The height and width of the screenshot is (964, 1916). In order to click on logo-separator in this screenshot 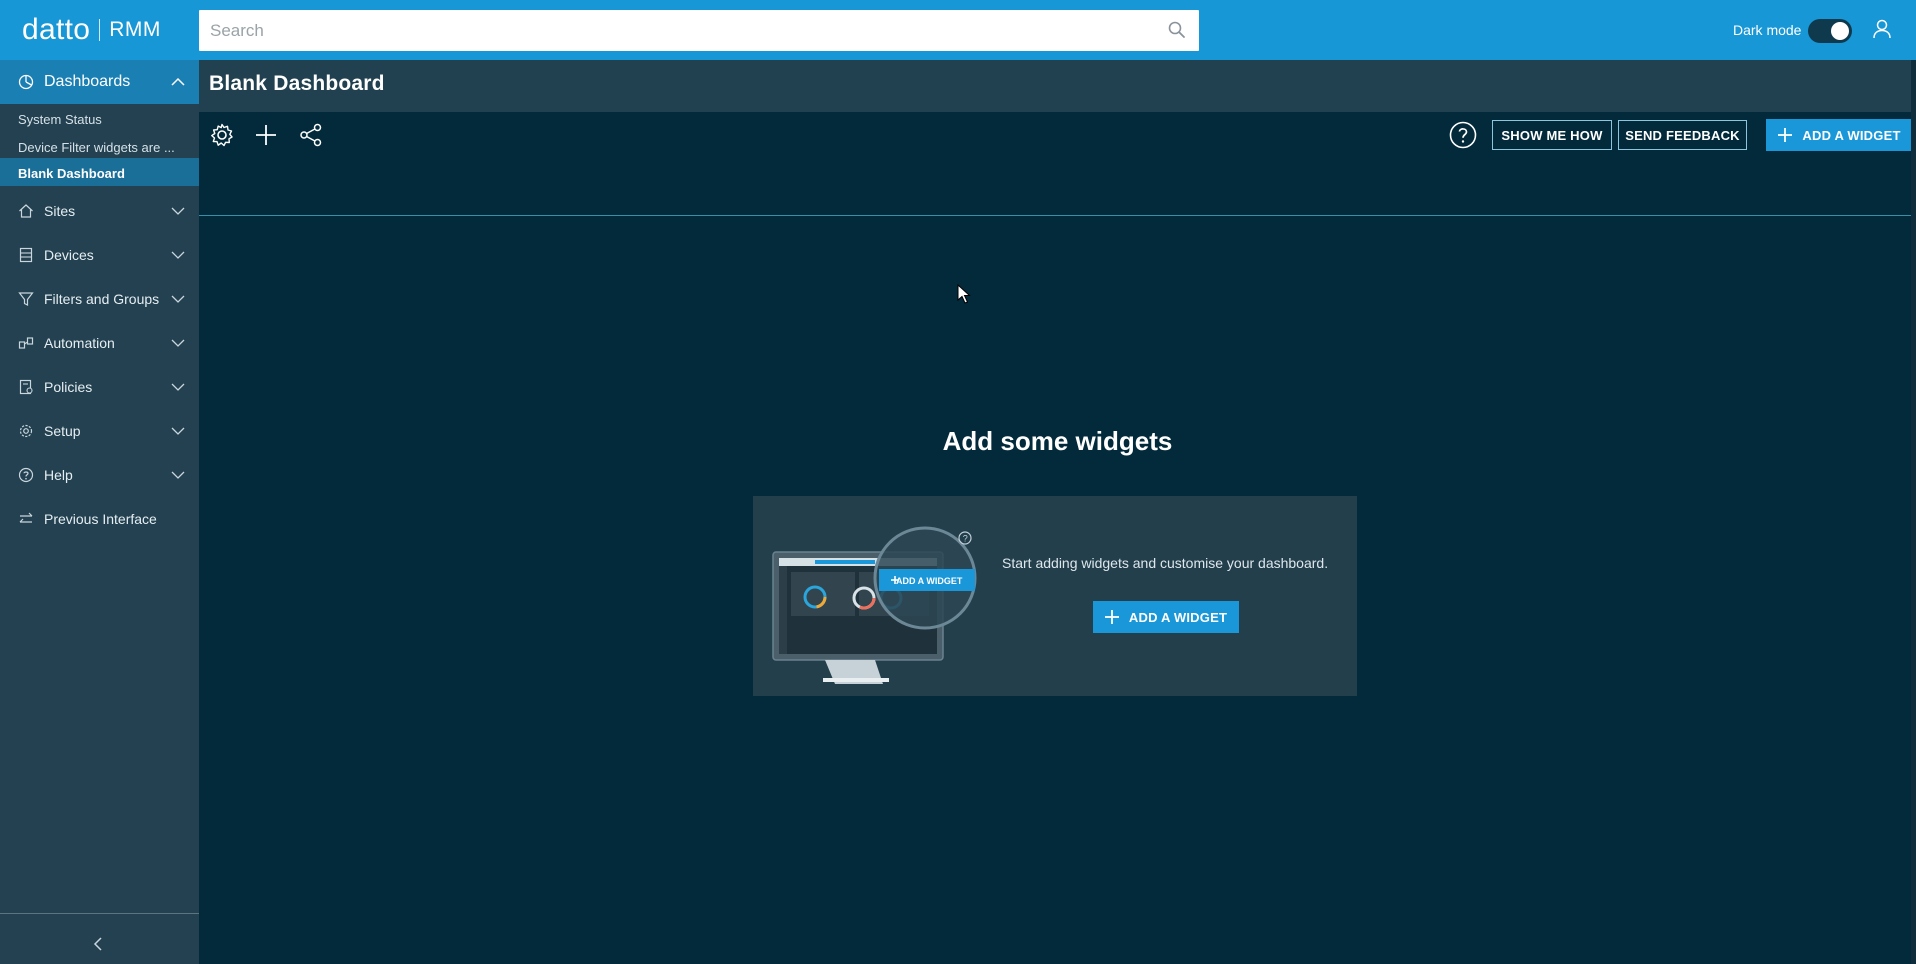, I will do `click(100, 30)`.